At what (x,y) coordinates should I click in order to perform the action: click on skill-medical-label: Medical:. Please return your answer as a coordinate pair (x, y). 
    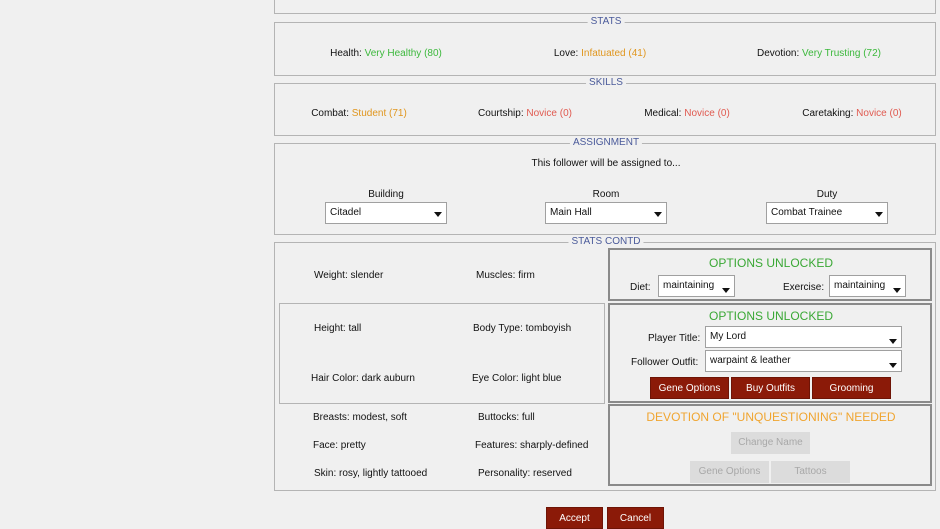
    Looking at the image, I should click on (663, 113).